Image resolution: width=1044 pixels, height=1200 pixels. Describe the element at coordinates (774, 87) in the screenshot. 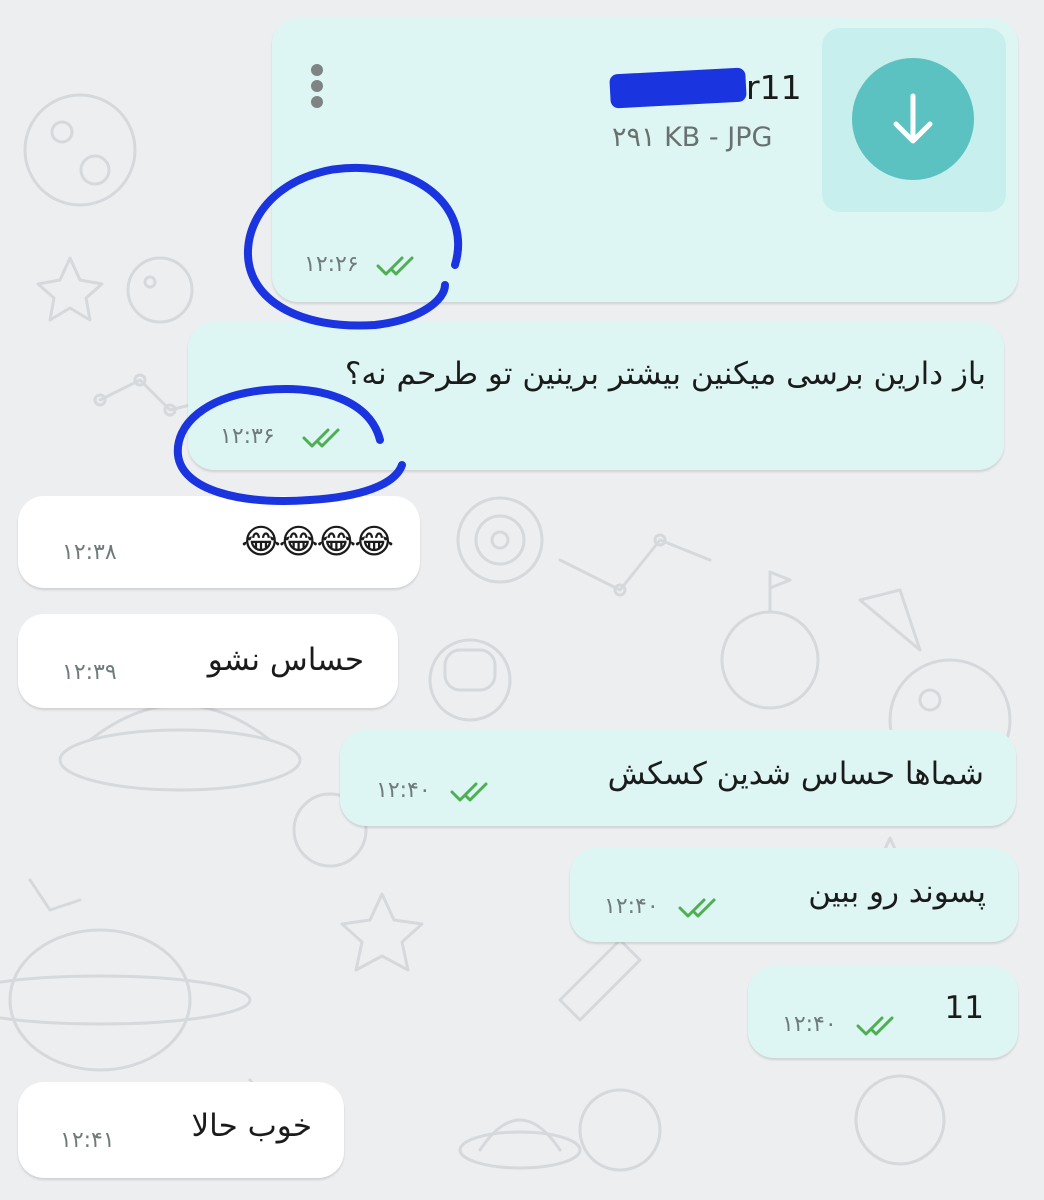

I see `file-name-suffix: r11` at that location.